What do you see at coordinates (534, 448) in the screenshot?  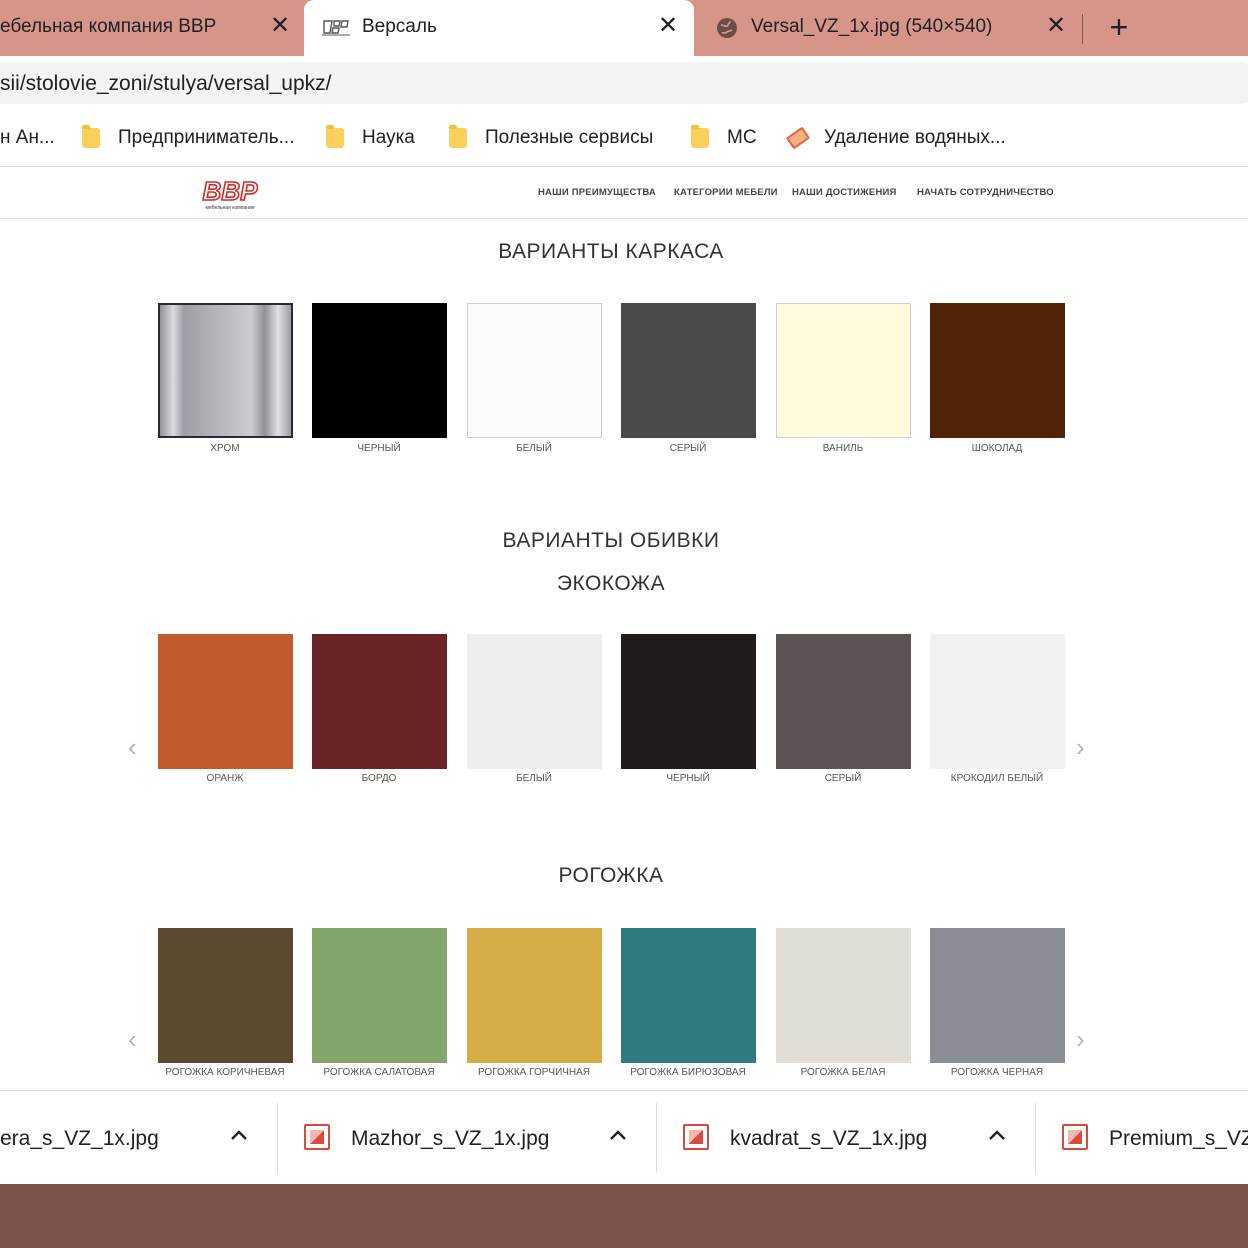 I see `frame-swatch-label: БЕЛЫЙ` at bounding box center [534, 448].